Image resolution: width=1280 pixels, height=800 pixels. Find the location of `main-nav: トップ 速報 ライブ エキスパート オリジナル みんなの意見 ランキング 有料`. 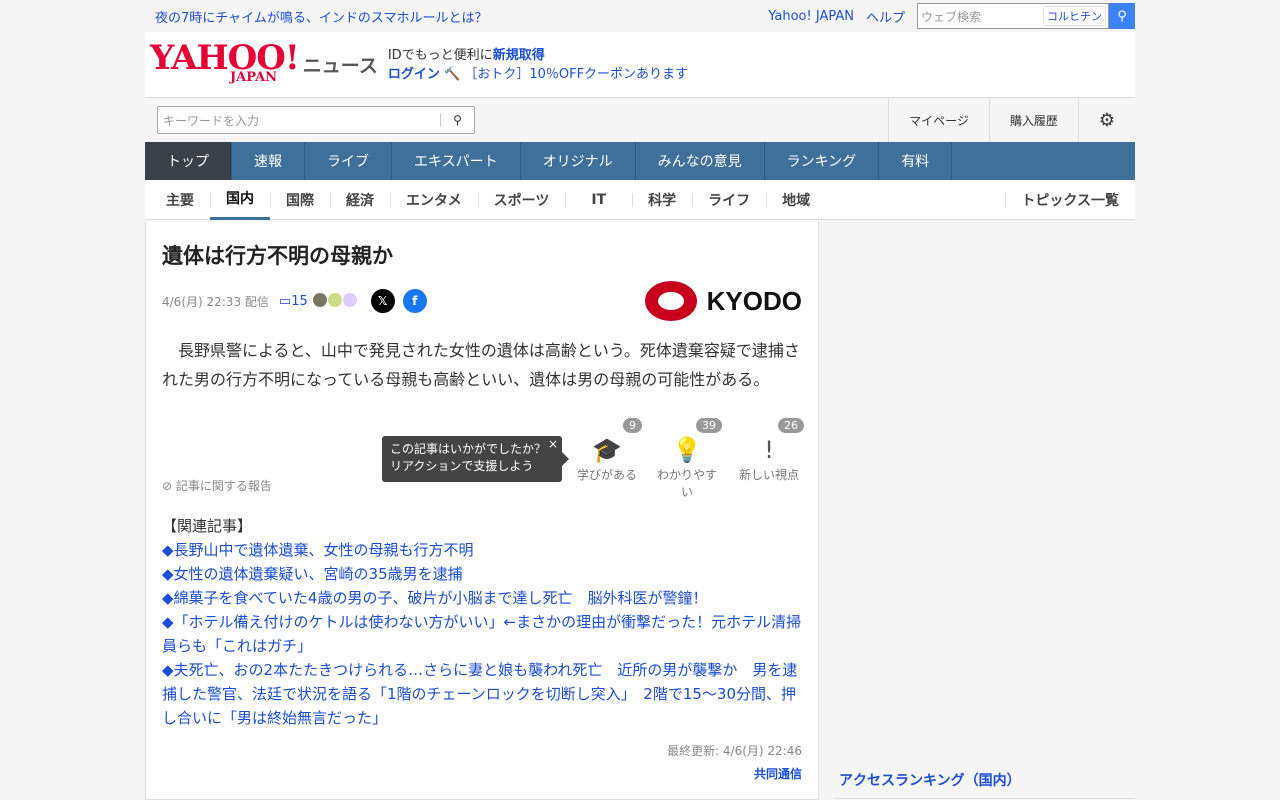

main-nav: トップ 速報 ライブ エキスパート オリジナル みんなの意見 ランキング 有料 is located at coordinates (640, 161).